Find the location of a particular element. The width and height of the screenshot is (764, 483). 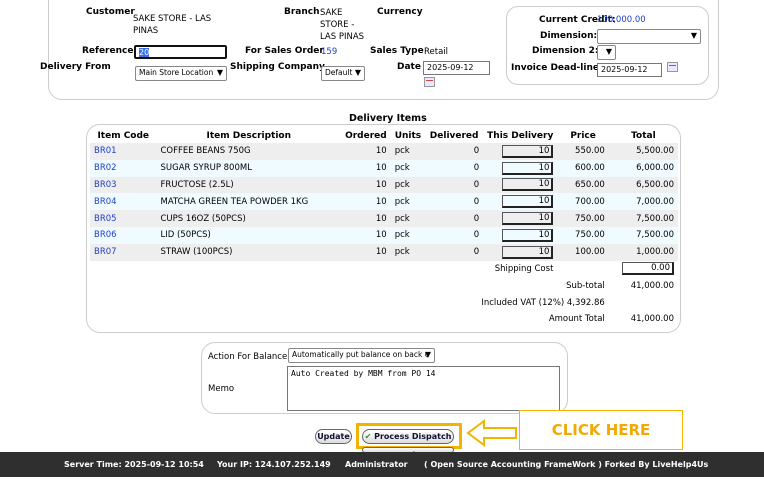

subtotal-value: 41,000.00 is located at coordinates (652, 285).